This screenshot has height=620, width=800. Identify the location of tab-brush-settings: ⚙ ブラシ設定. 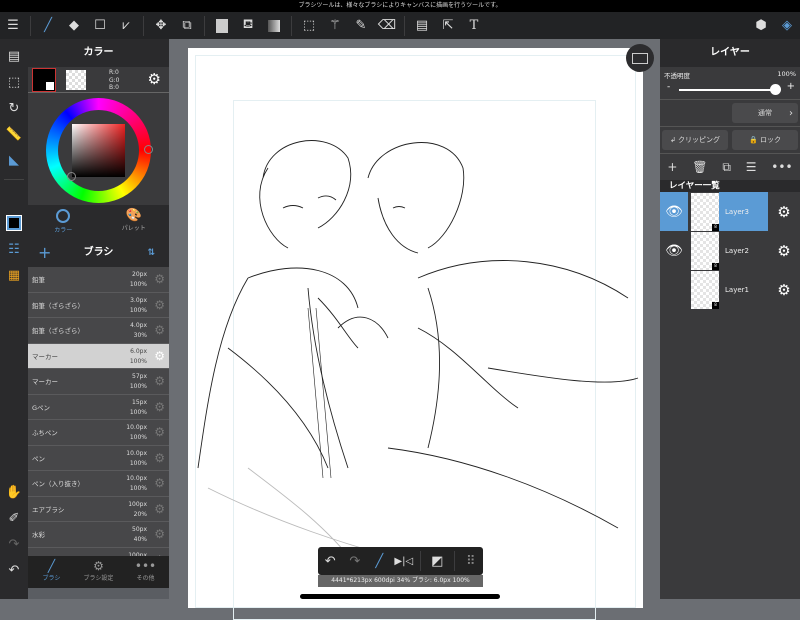
(98, 572).